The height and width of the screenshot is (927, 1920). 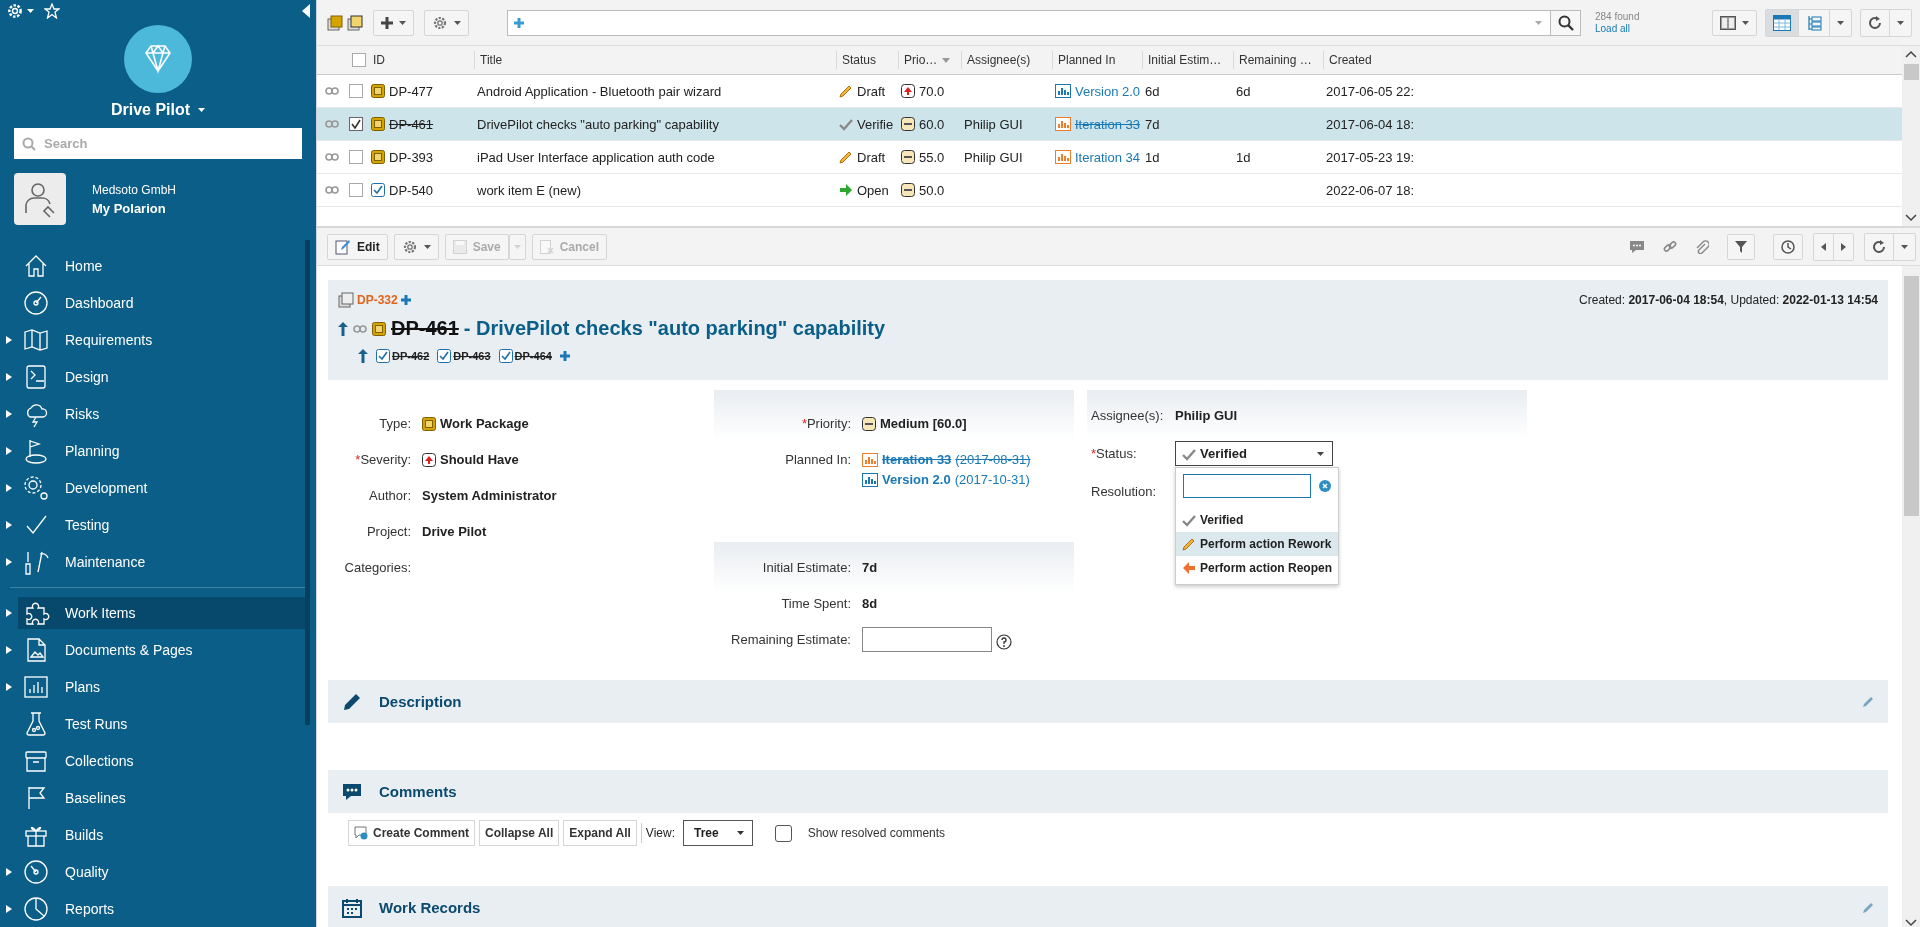 I want to click on table-row: DP-393 iPad User Interface application auth code Draft 55.0 Philip GUI Iteration 34 1d 1d 2017-05-23 19:, so click(x=1109, y=157).